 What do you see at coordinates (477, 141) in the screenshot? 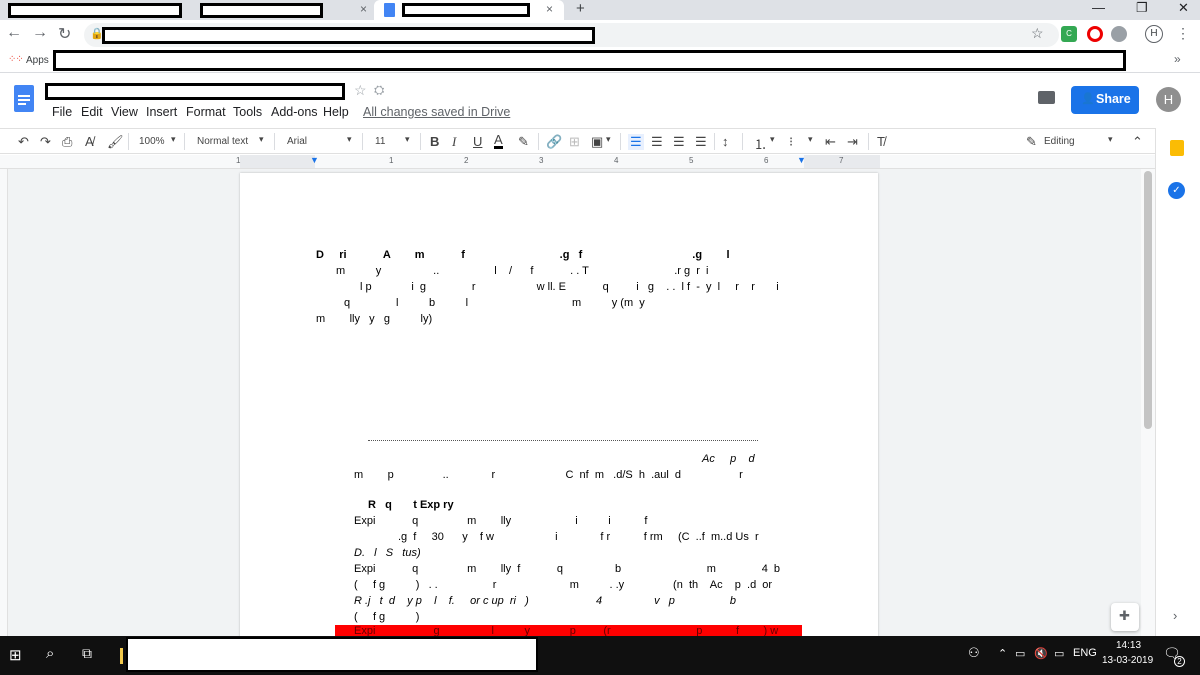
I see `underline-button: U` at bounding box center [477, 141].